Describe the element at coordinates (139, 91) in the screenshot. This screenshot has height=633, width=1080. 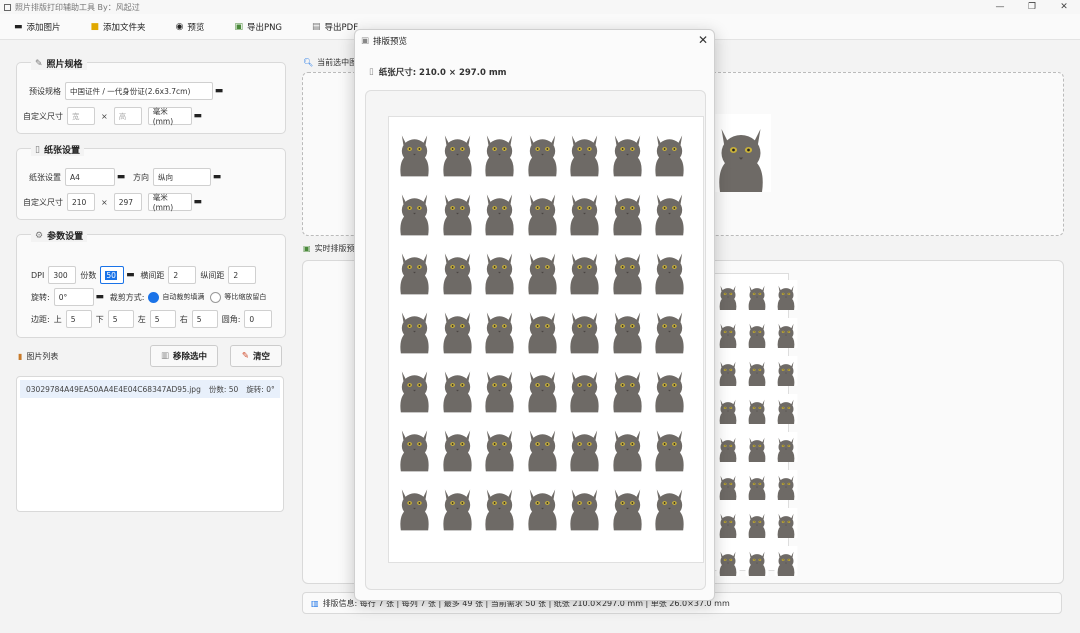
I see `preset-select: 中国证件 / 一代身份证(2.6x3.7cm)` at that location.